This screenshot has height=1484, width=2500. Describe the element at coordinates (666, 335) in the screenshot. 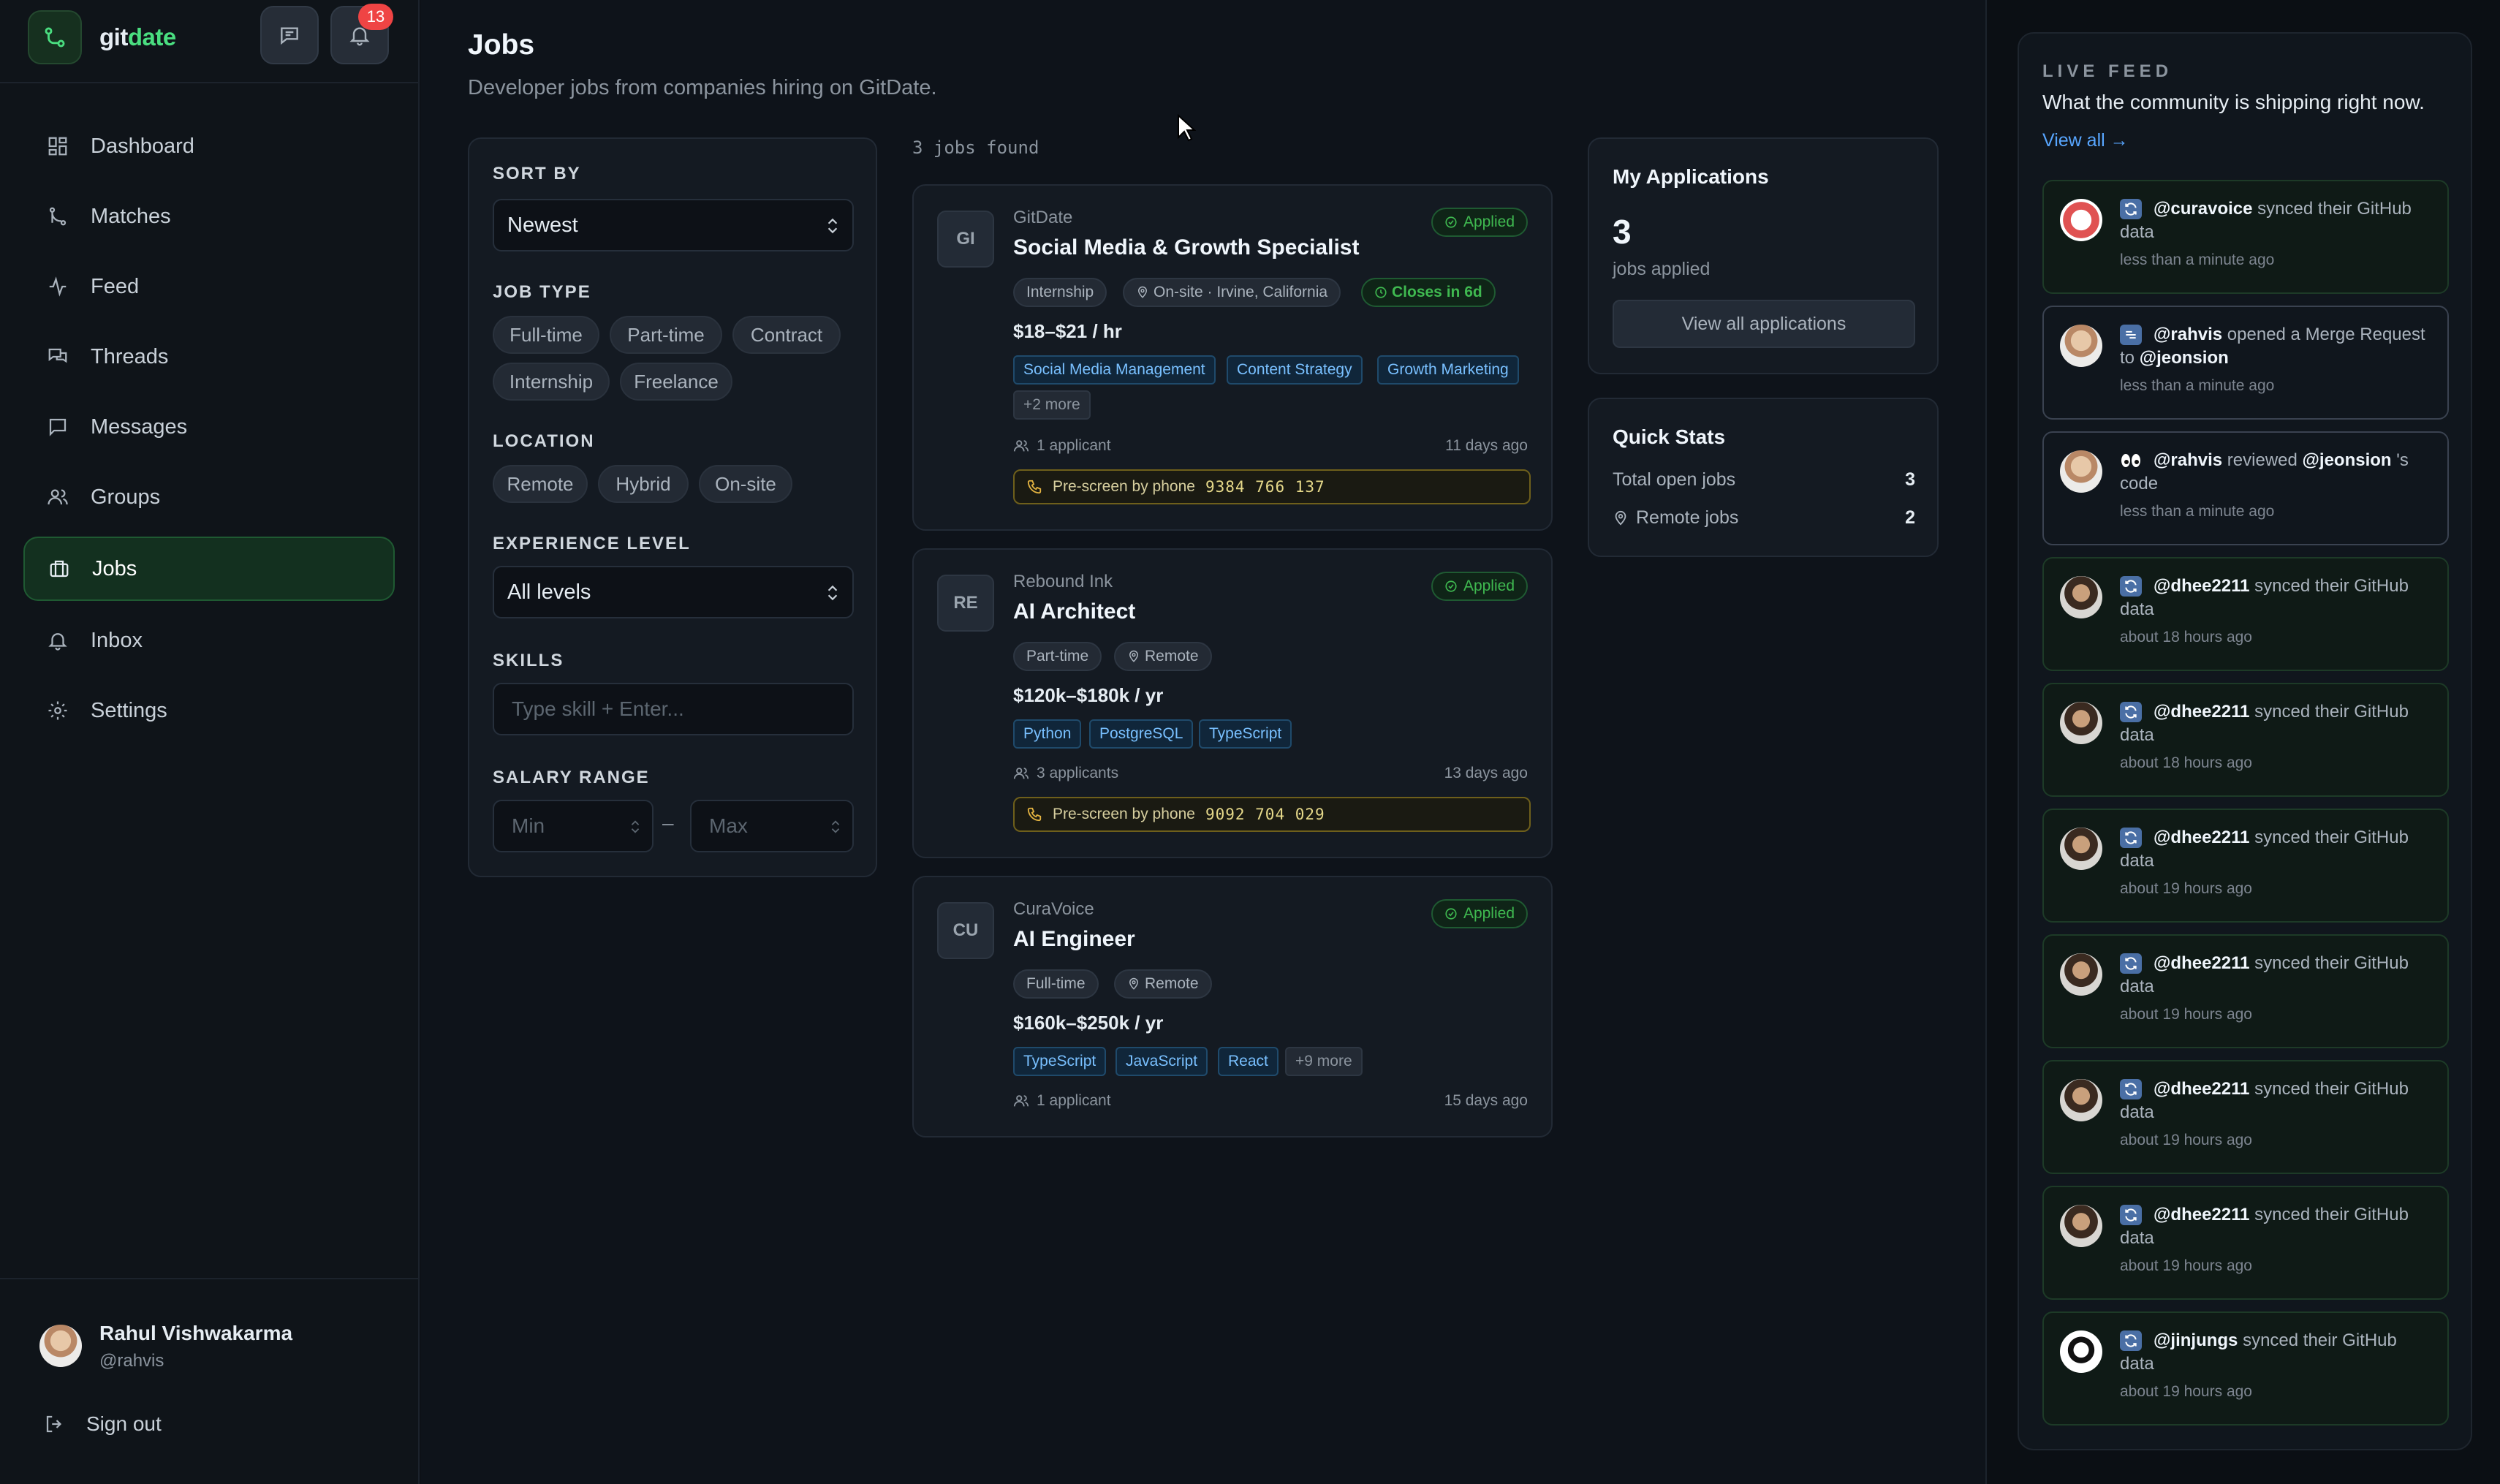

I see `chip-part-time: Part-time` at that location.